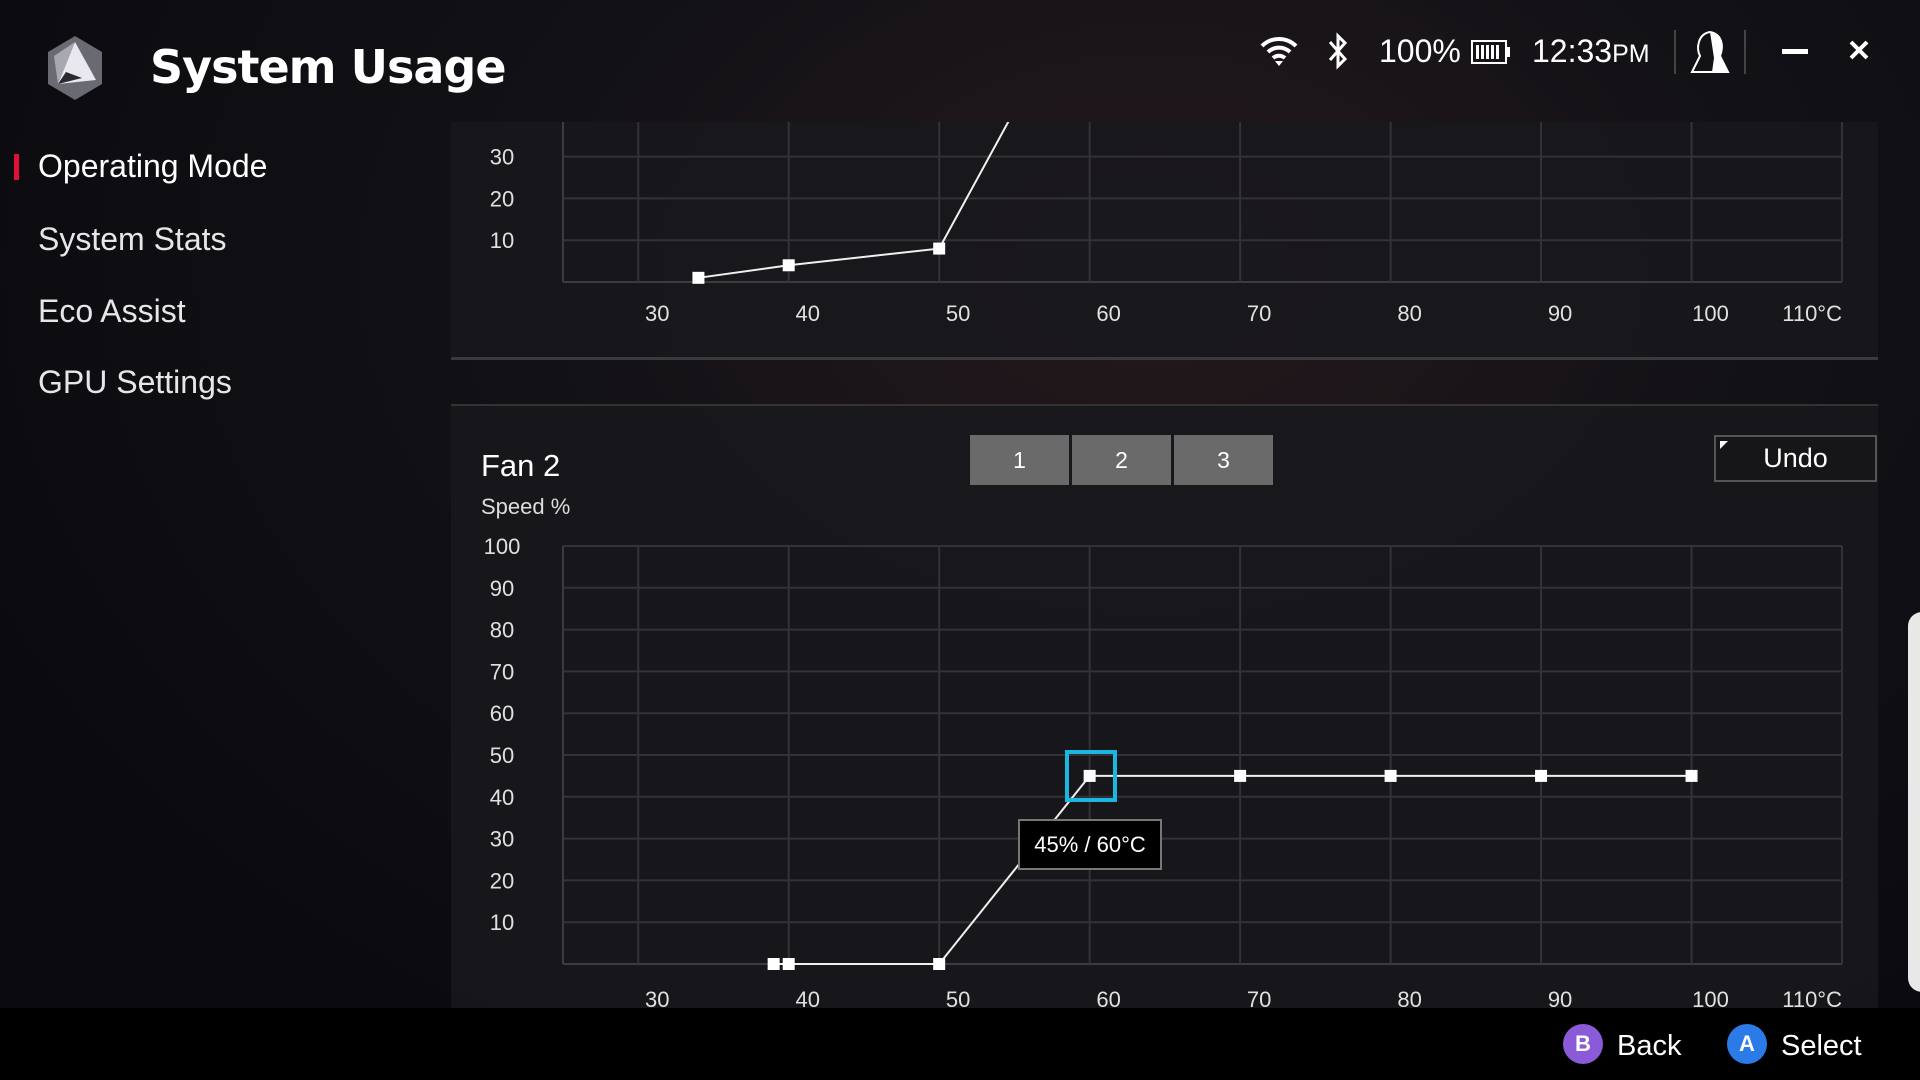 The image size is (1920, 1080). I want to click on point-tooltip: 45% / 60°C, so click(1090, 844).